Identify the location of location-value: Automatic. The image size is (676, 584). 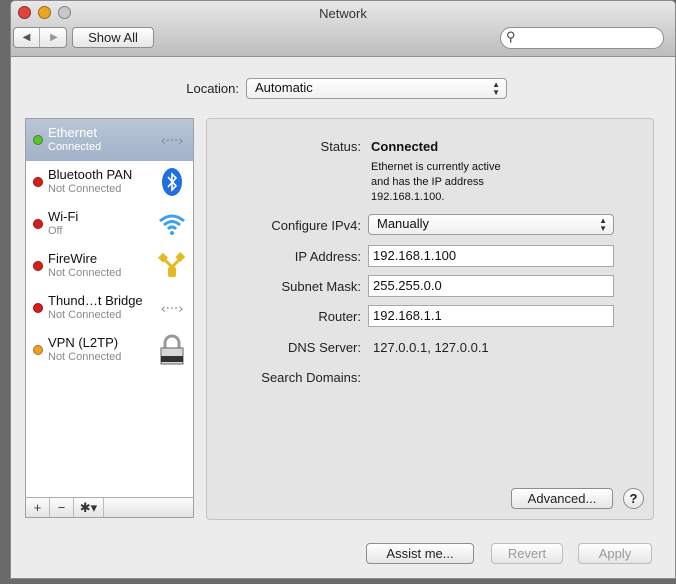
(284, 87).